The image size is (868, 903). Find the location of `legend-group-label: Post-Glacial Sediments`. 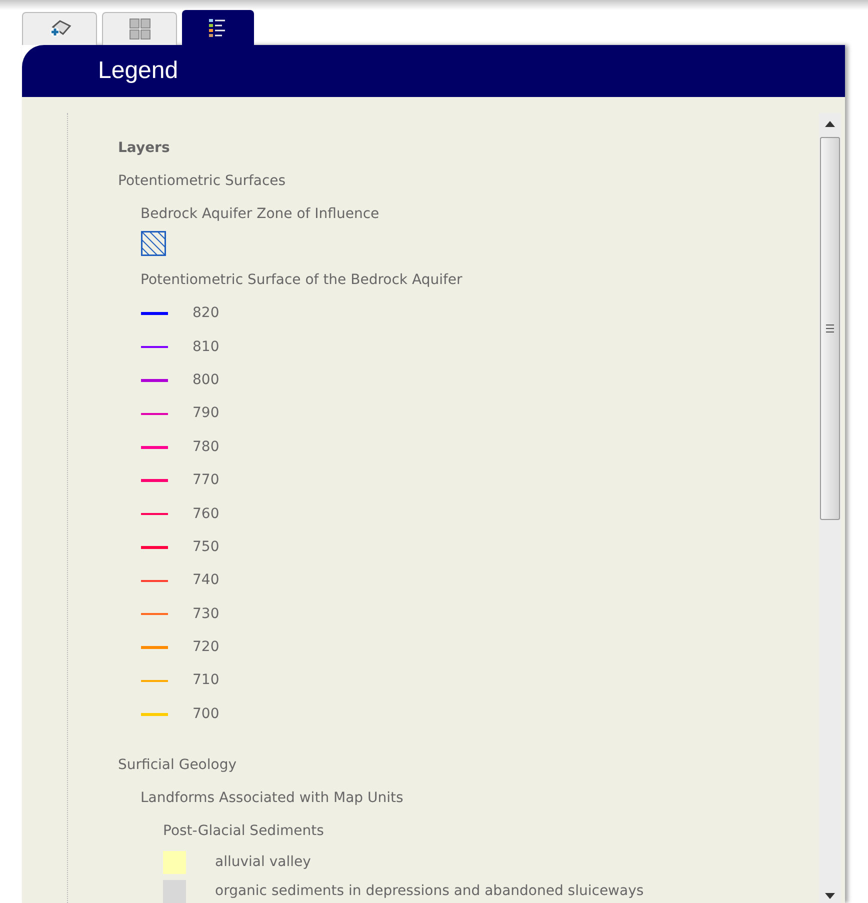

legend-group-label: Post-Glacial Sediments is located at coordinates (244, 832).